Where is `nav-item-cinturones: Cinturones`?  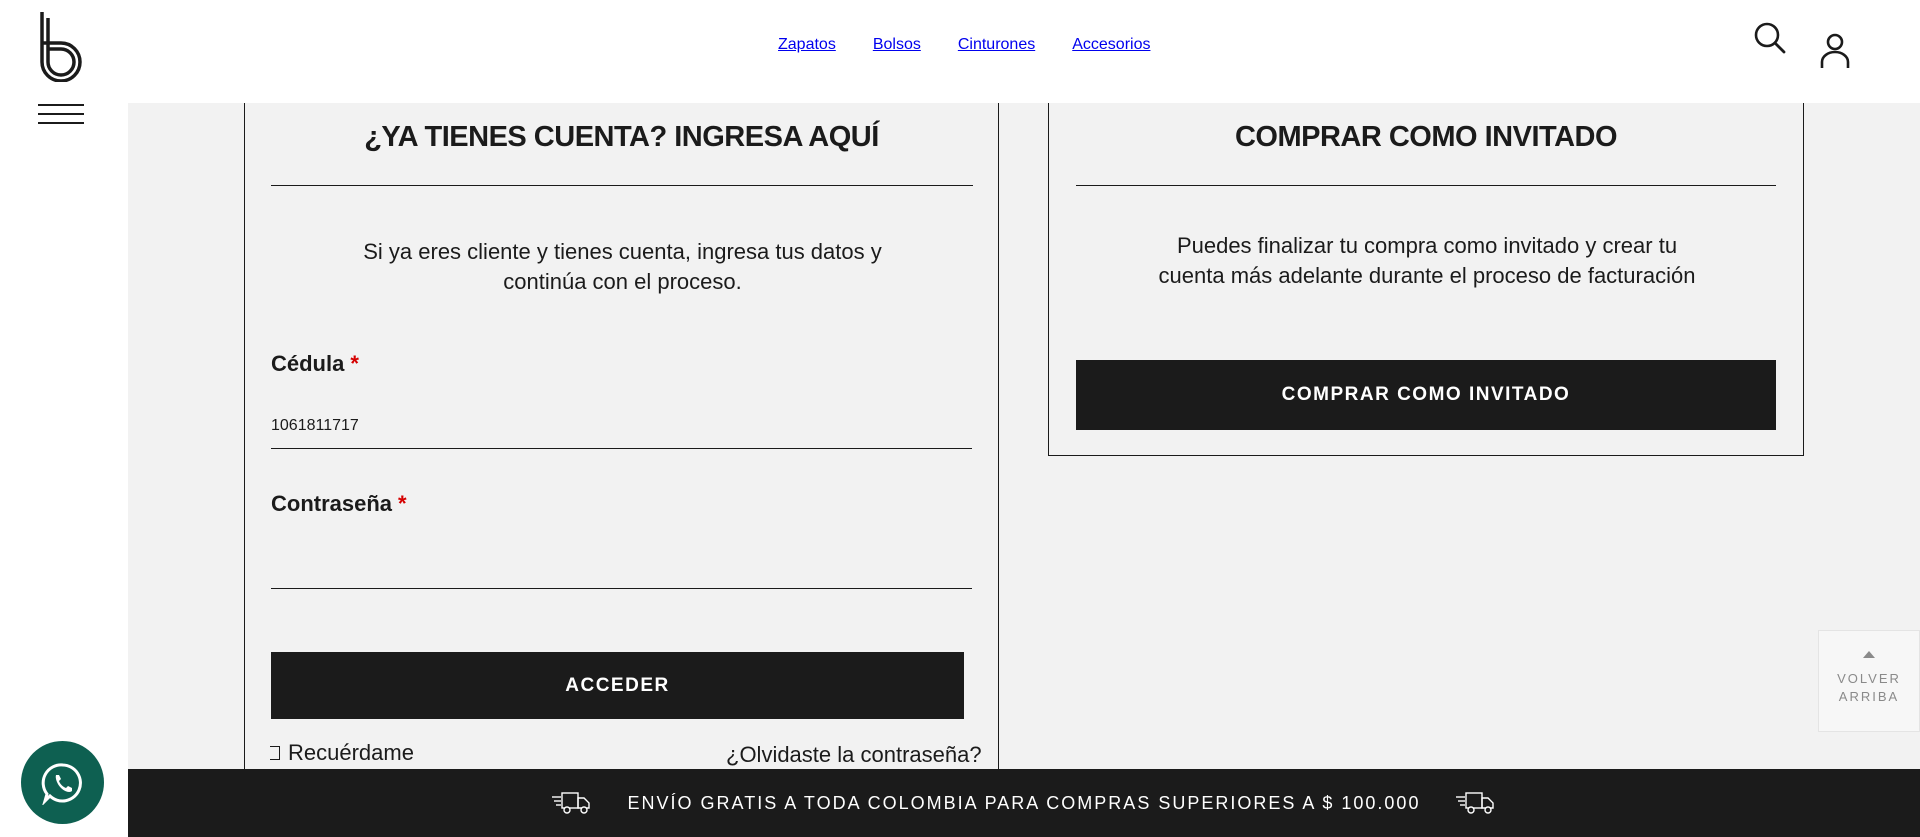
nav-item-cinturones: Cinturones is located at coordinates (996, 45).